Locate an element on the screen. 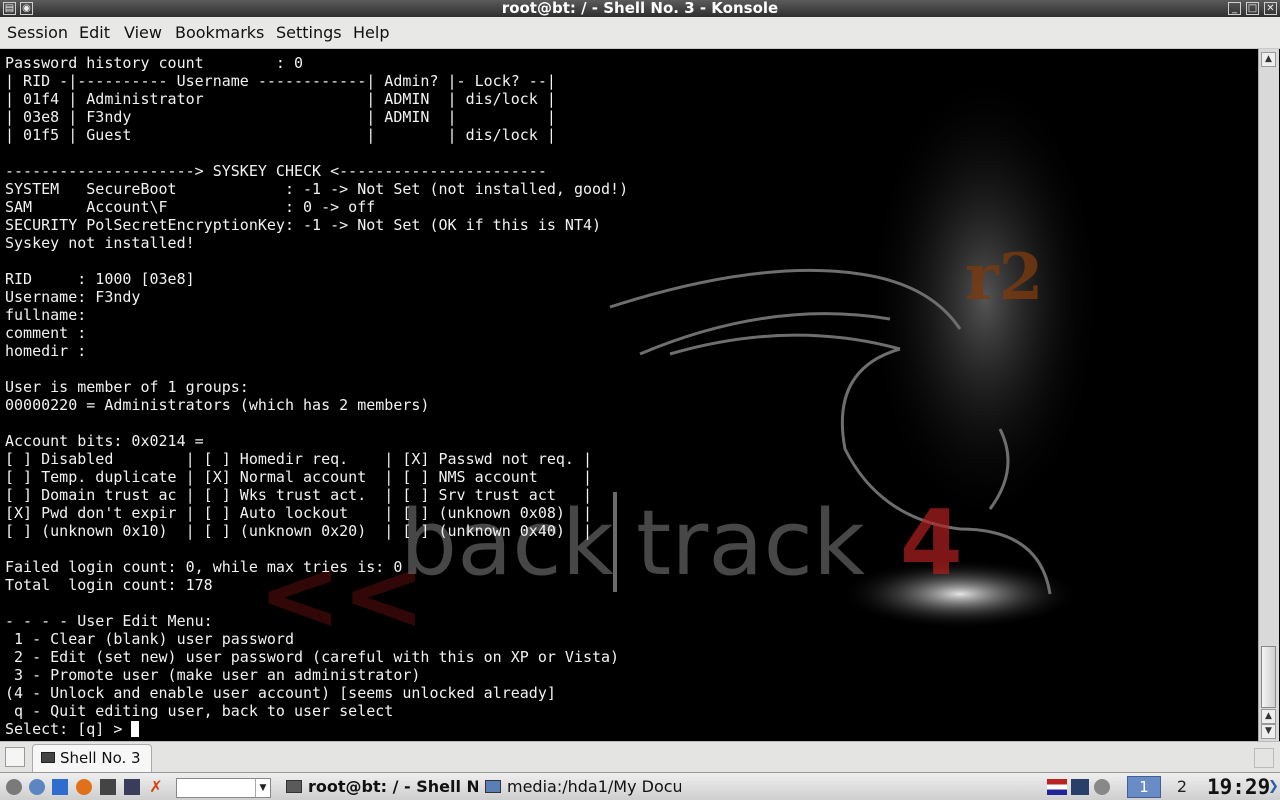 The image size is (1280, 800). terminal-prompt: Select: [q] > is located at coordinates (68, 729).